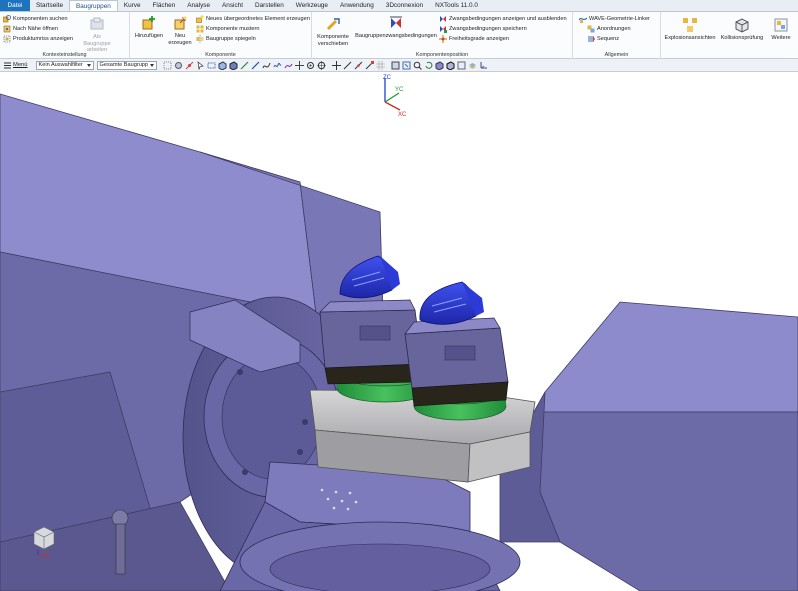 The image size is (798, 591). I want to click on wcs-icon, so click(483, 65).